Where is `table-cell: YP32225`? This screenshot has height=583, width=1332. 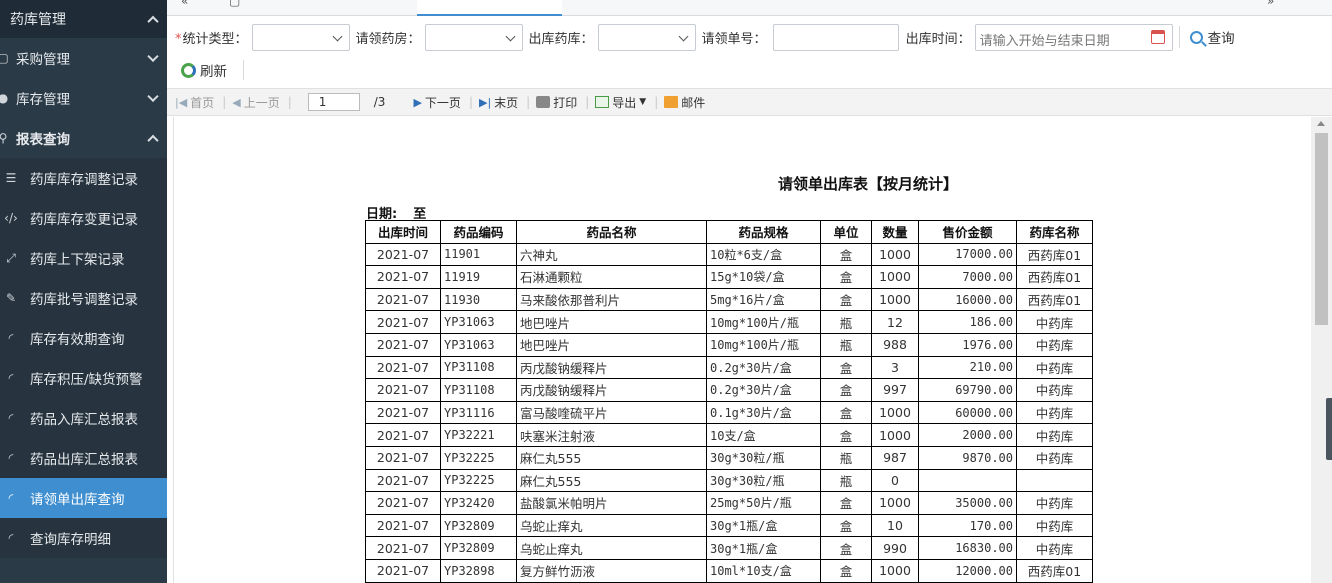 table-cell: YP32225 is located at coordinates (478, 457).